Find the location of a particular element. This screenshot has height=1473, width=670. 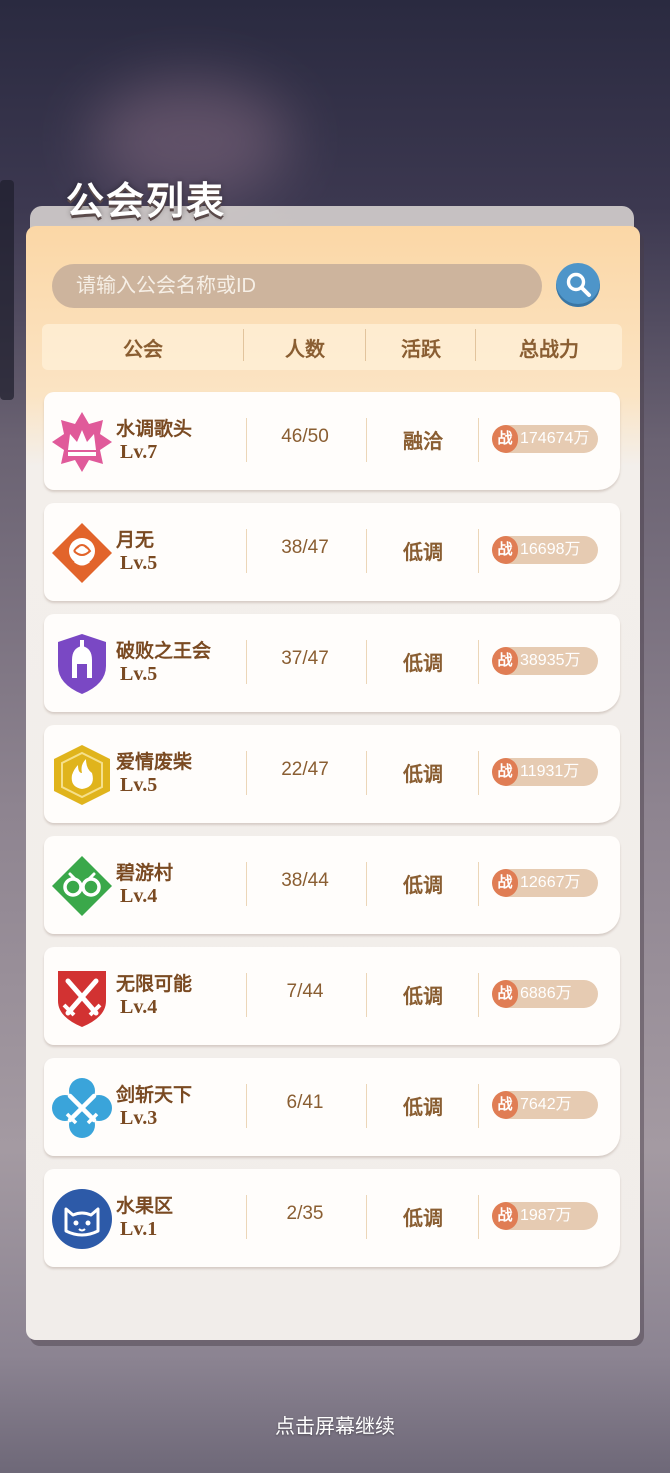

guild-power-value: 12667万 is located at coordinates (550, 882).